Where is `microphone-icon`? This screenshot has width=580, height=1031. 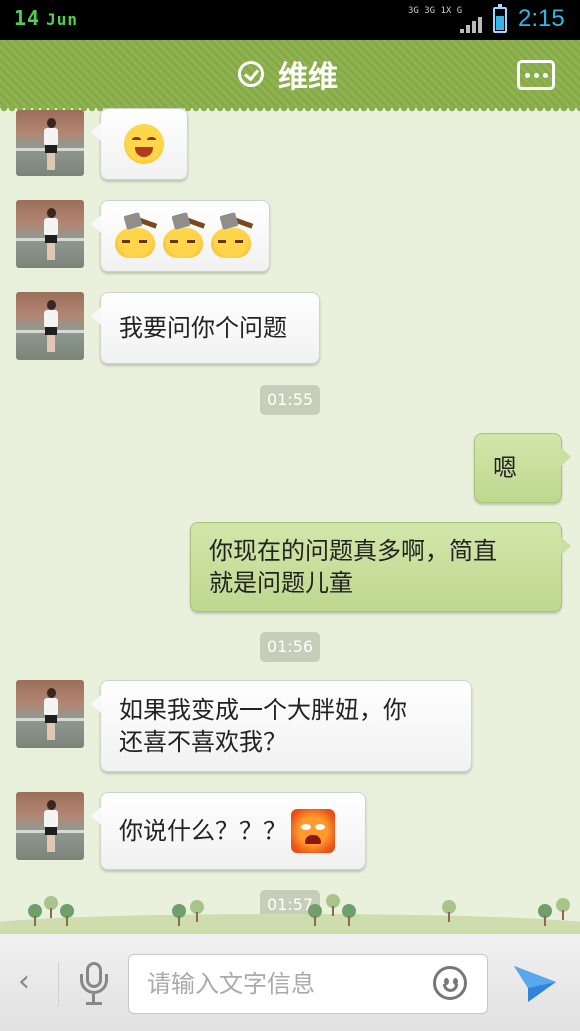
microphone-icon is located at coordinates (94, 984).